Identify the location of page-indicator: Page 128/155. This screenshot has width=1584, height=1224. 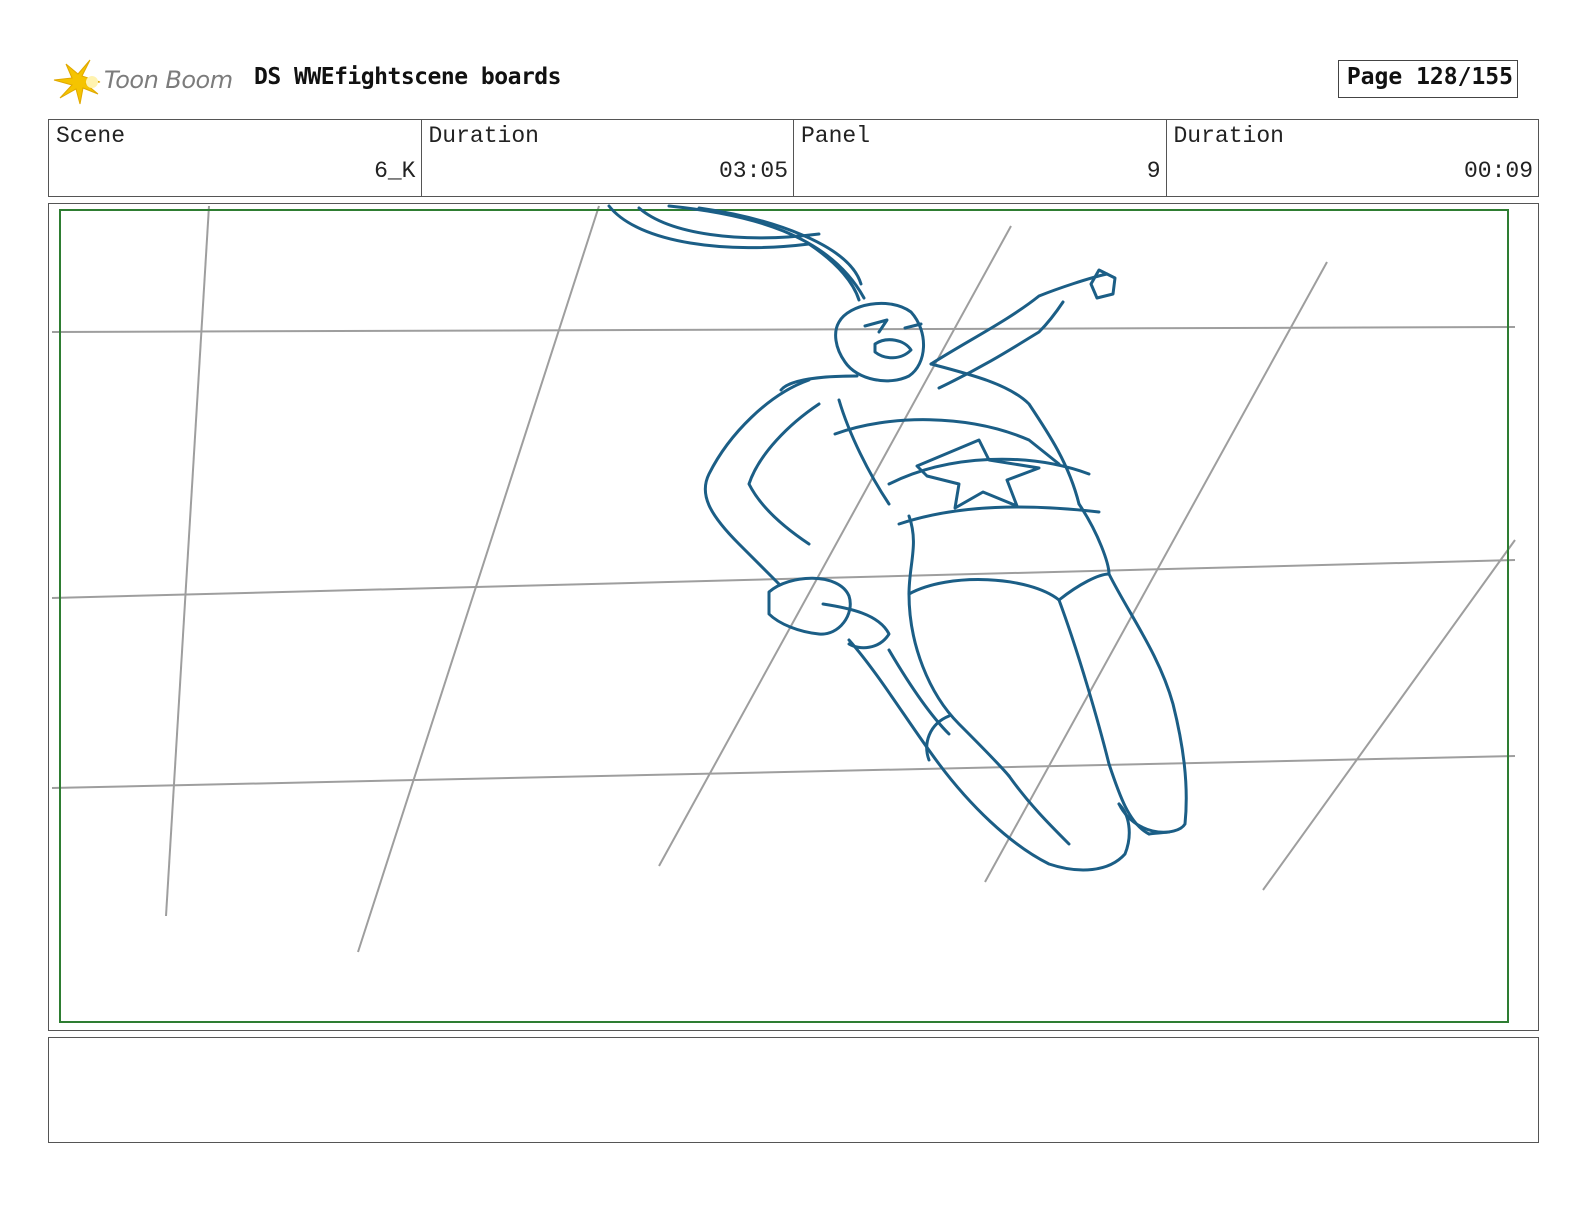
(1428, 79).